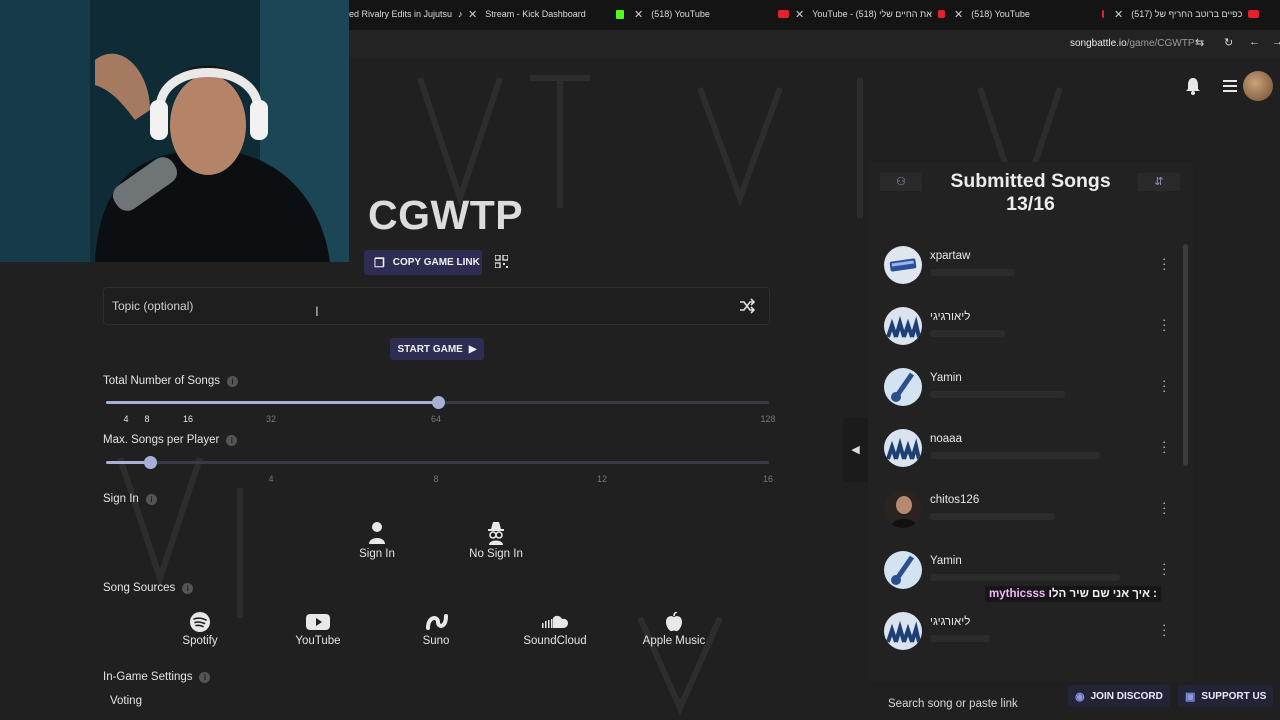  What do you see at coordinates (1234, 696) in the screenshot?
I see `support-us-label: SUPPORT US` at bounding box center [1234, 696].